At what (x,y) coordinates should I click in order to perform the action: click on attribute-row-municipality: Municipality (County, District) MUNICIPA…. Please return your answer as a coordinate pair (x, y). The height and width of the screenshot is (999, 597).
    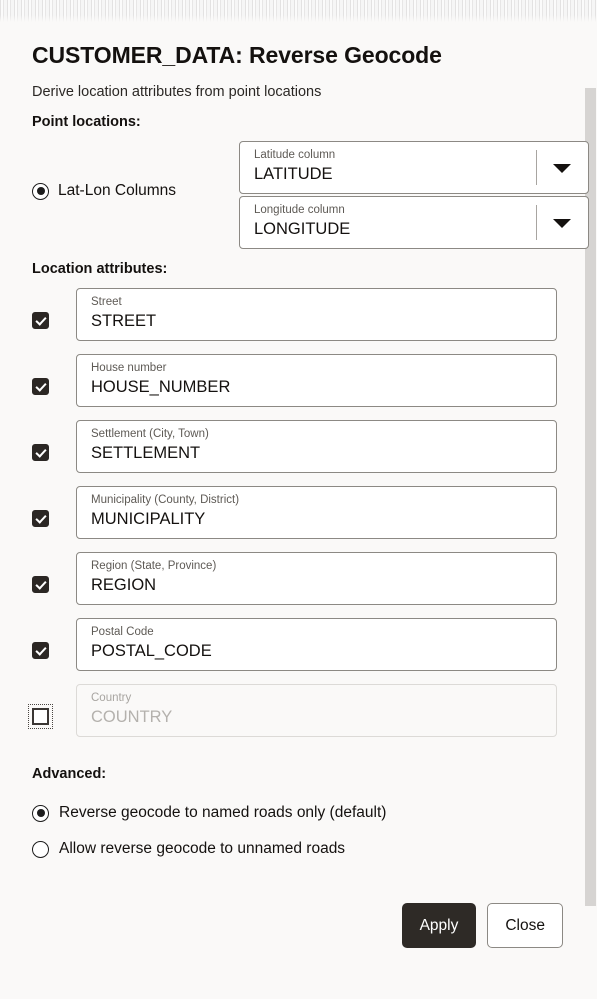
    Looking at the image, I should click on (308, 519).